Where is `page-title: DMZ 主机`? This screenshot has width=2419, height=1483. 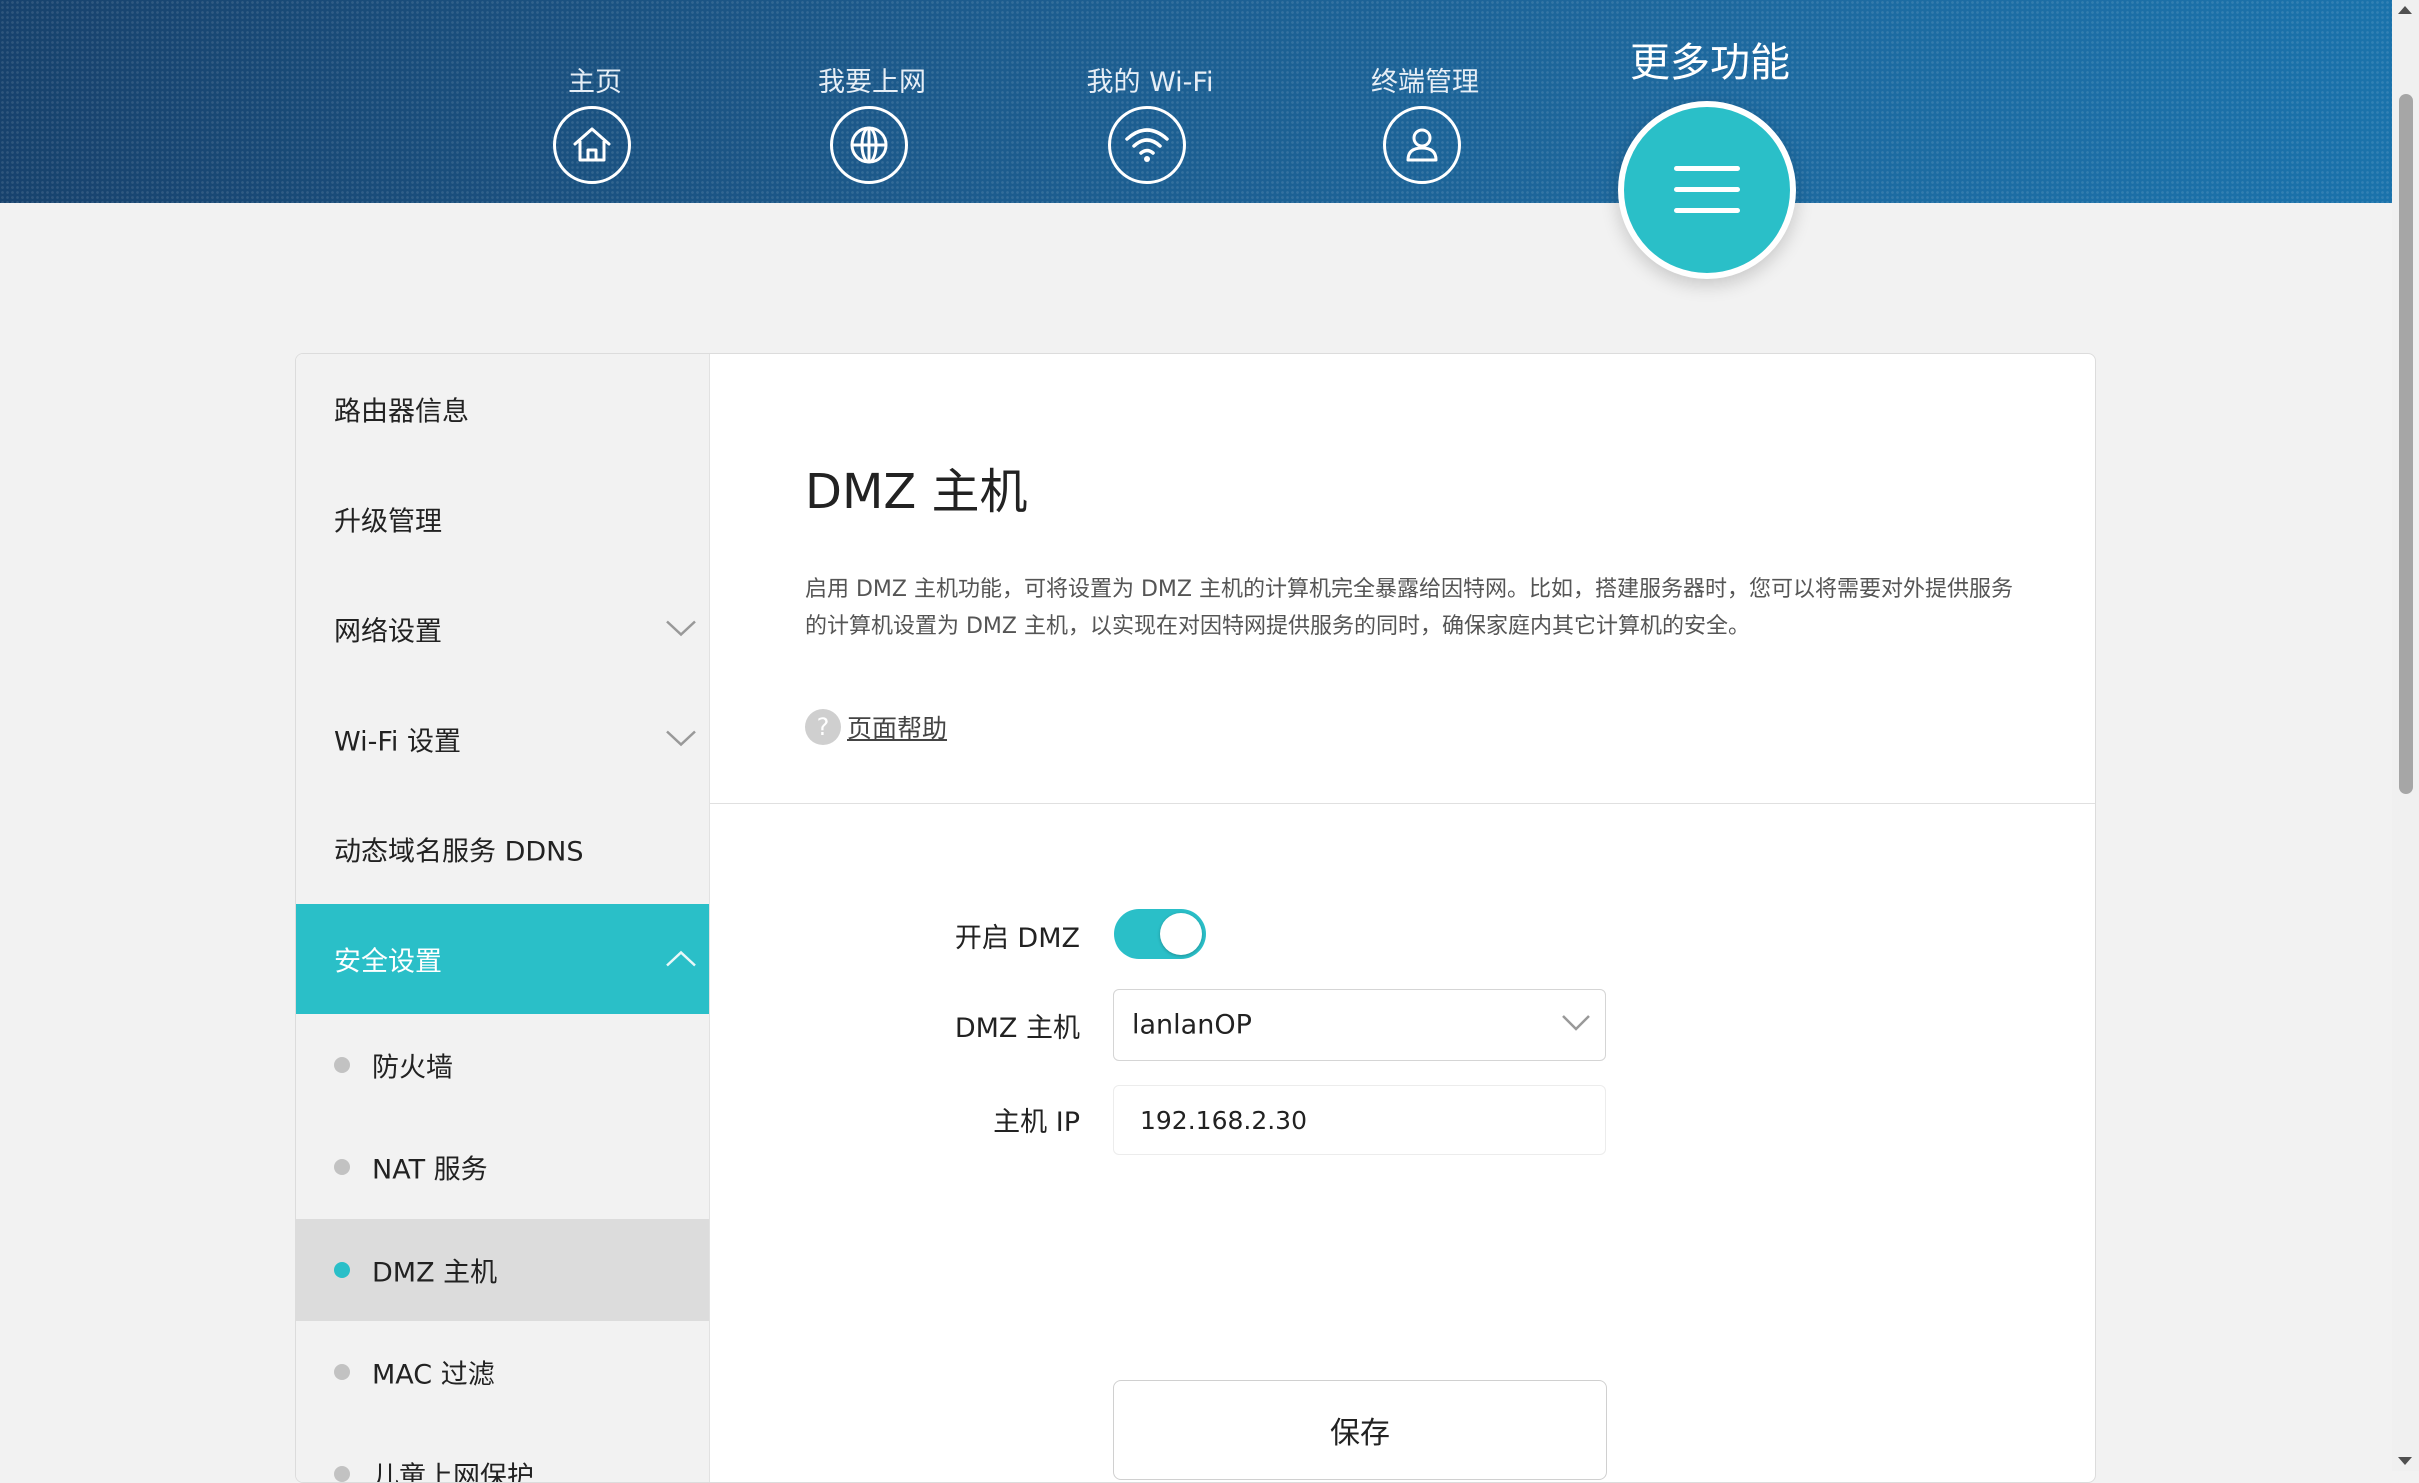 page-title: DMZ 主机 is located at coordinates (916, 487).